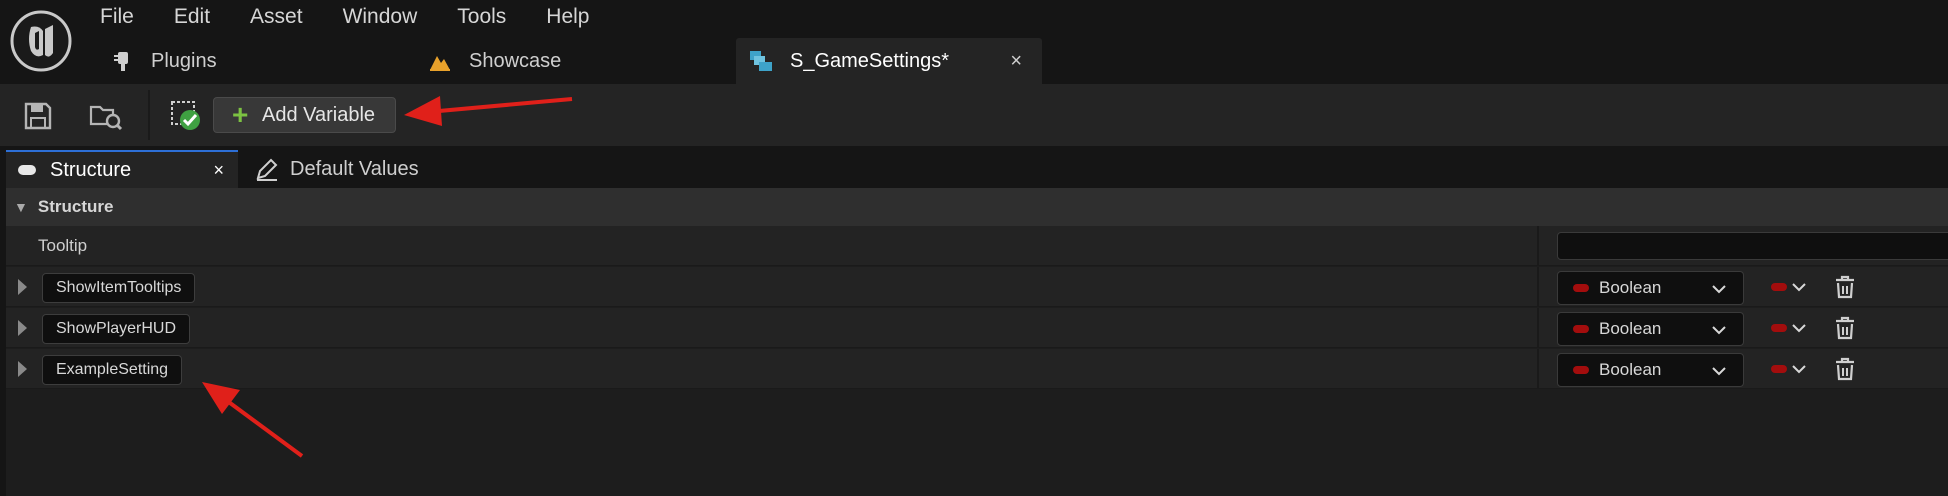  I want to click on menu-tools: Tools, so click(491, 19).